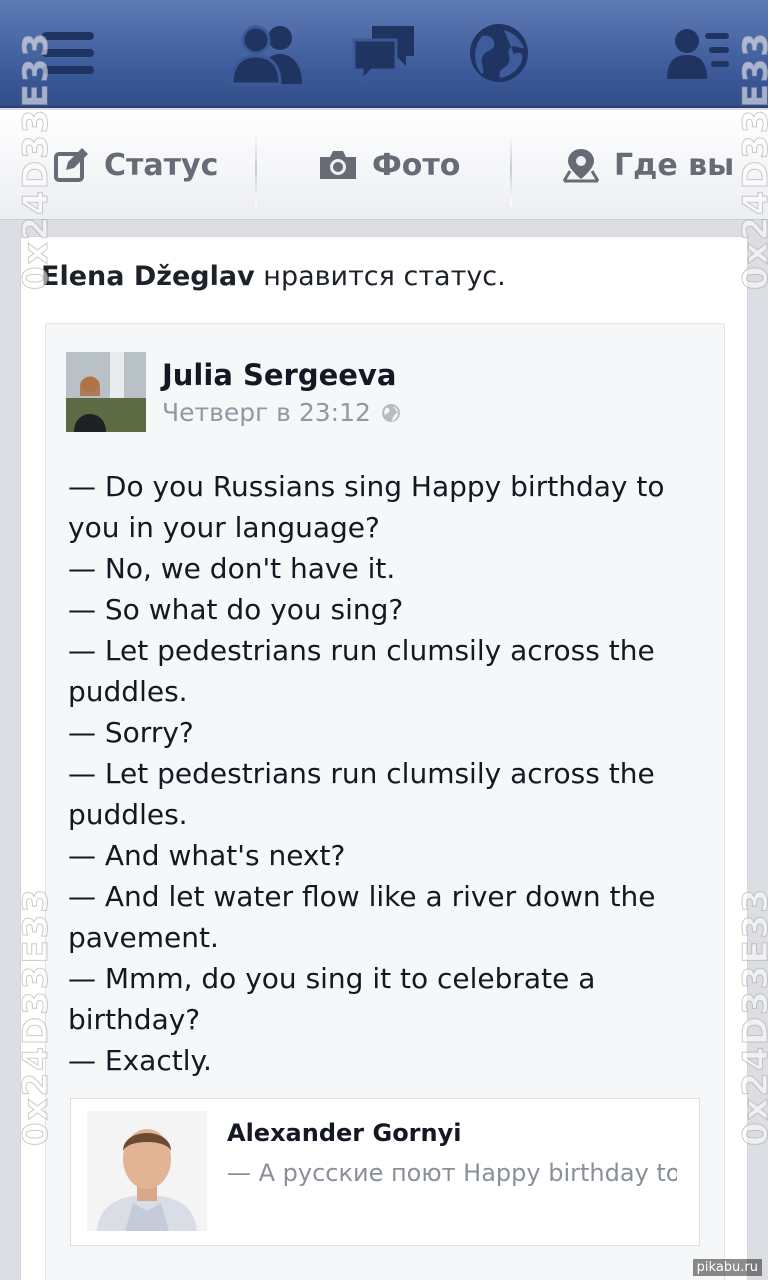  Describe the element at coordinates (148, 276) in the screenshot. I see `actor-name: Elena Džeglav` at that location.